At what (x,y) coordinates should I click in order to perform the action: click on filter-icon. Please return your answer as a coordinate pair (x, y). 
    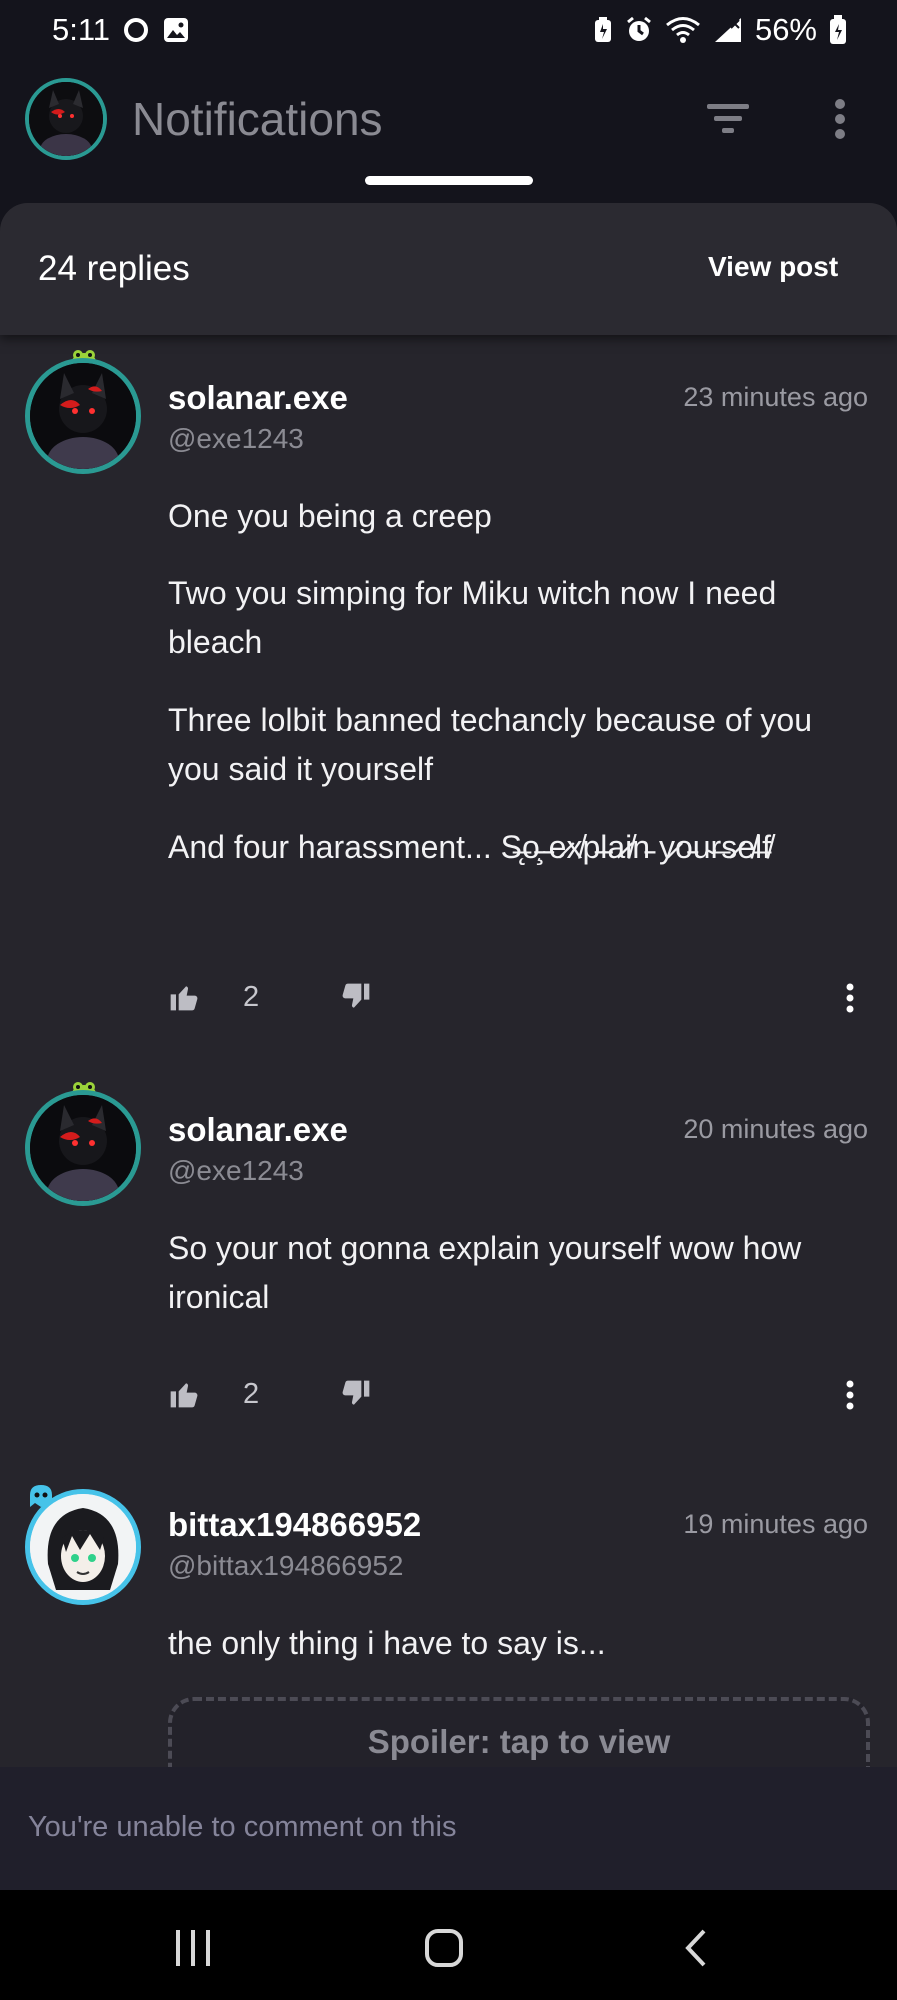
    Looking at the image, I should click on (728, 118).